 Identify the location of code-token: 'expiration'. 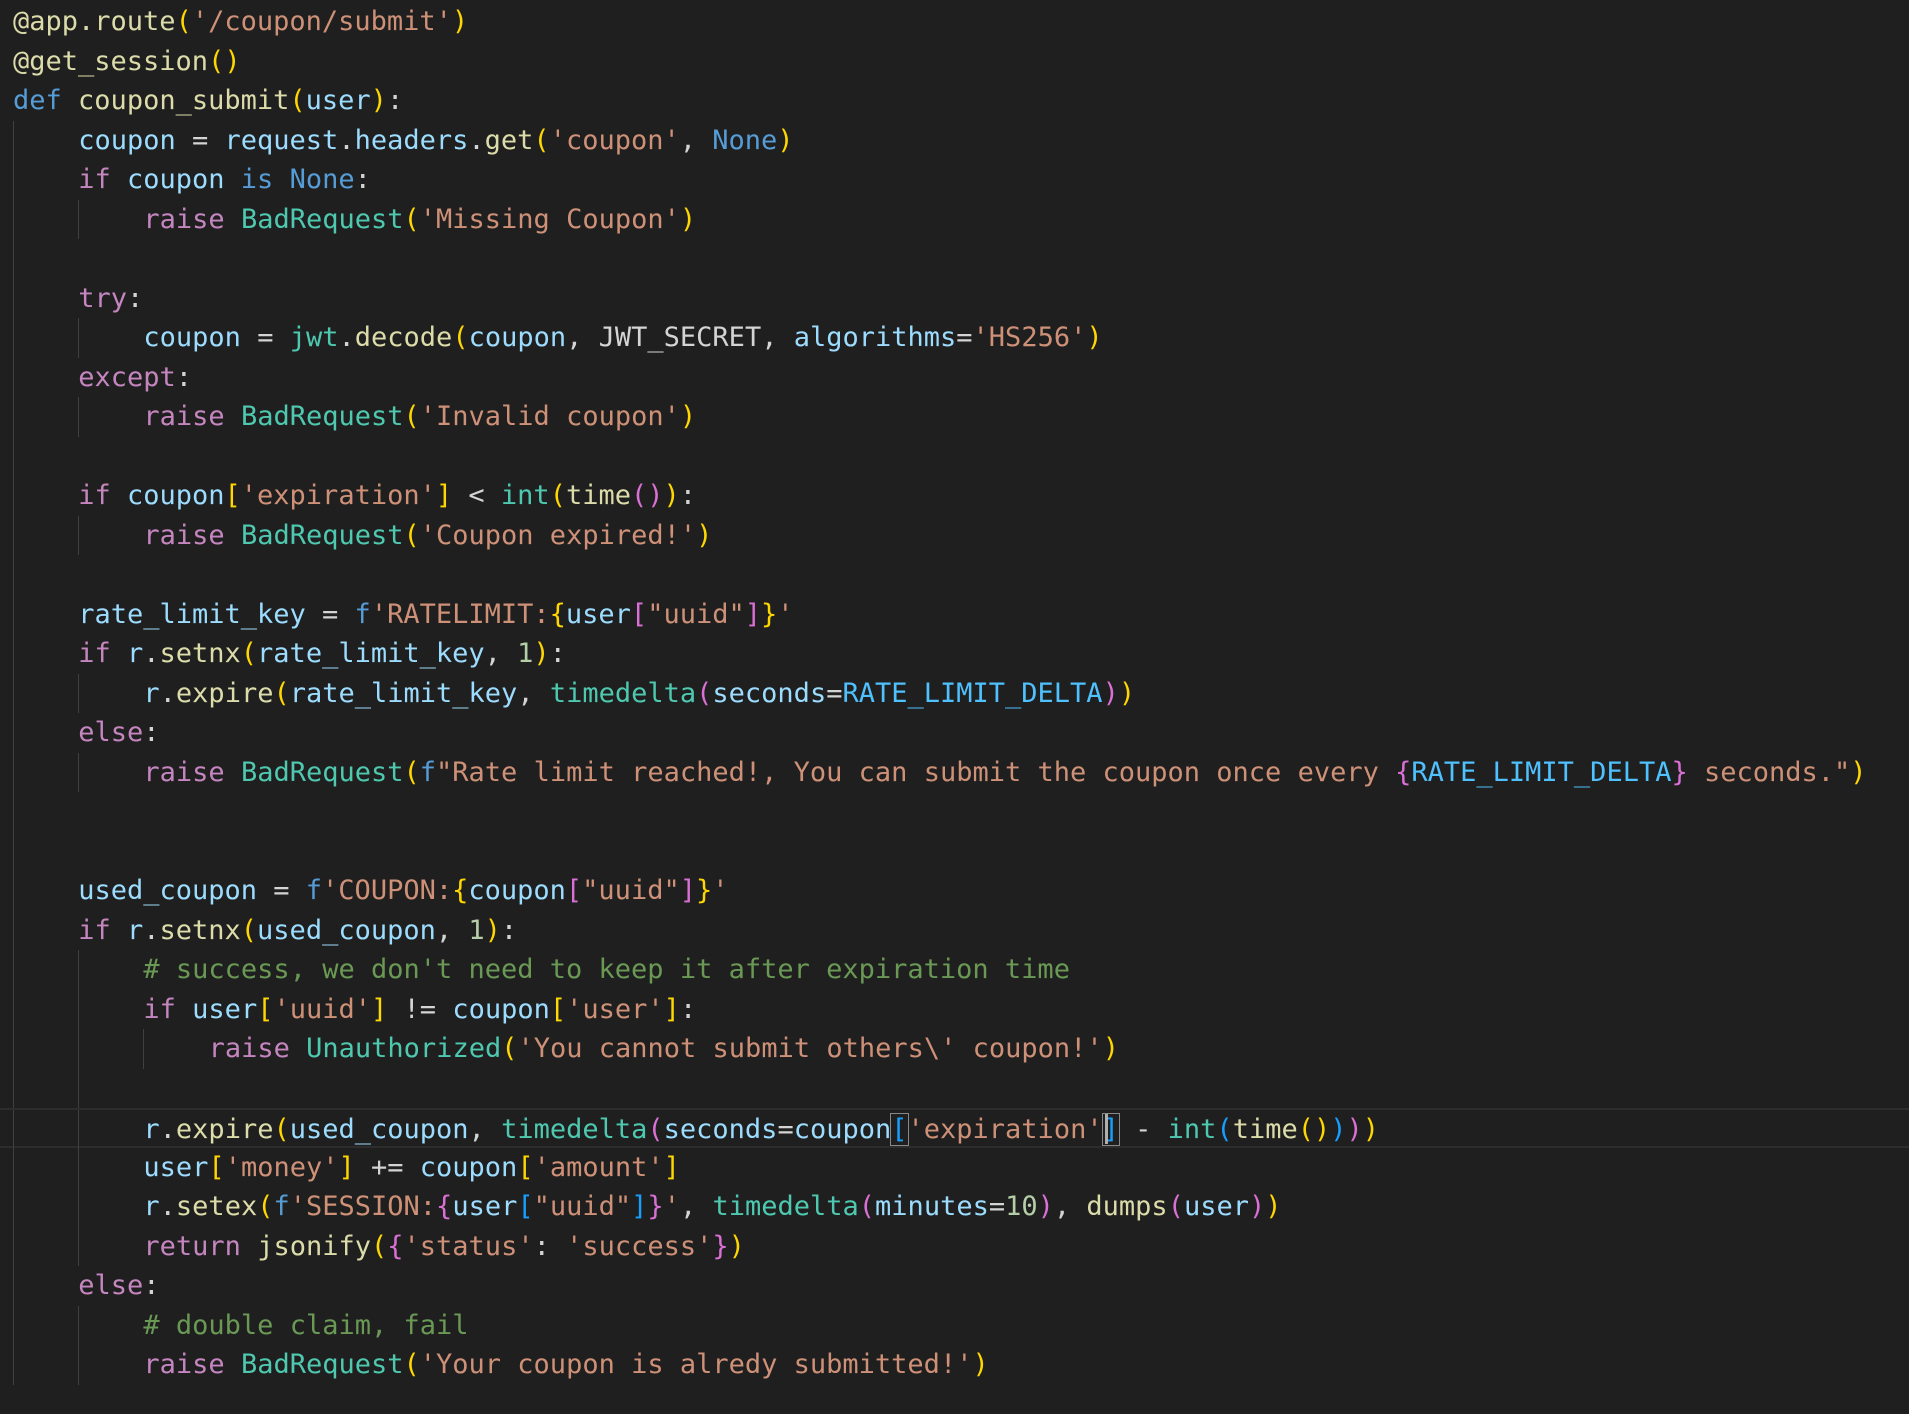
(1005, 1129).